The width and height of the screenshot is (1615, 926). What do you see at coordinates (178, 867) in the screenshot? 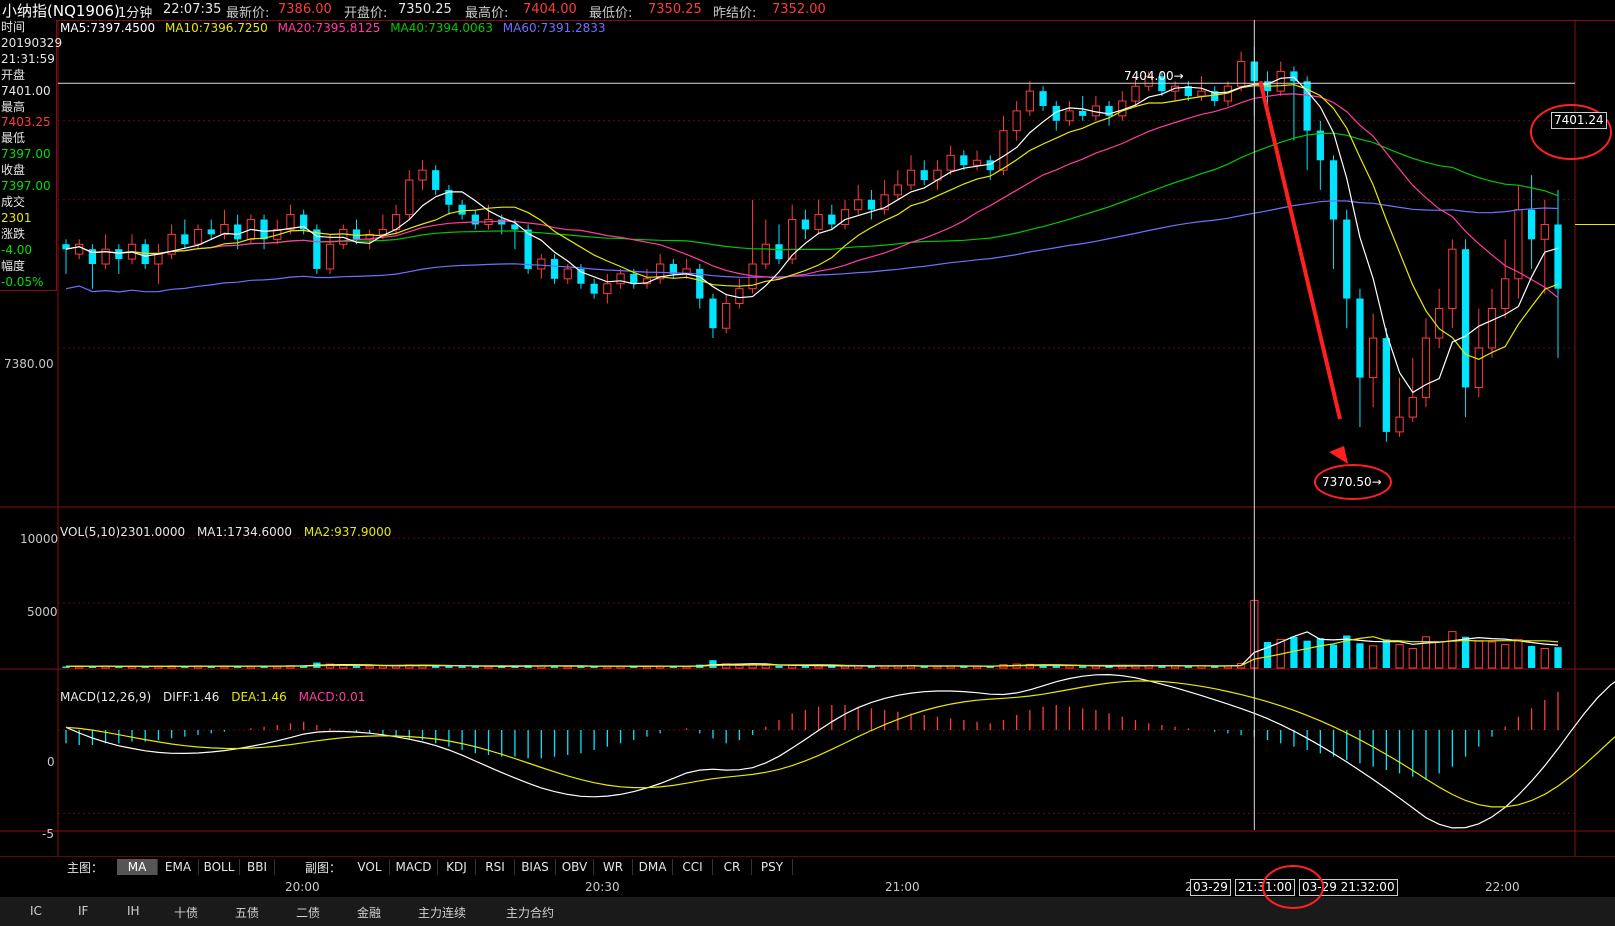
I see `tab-ema: EMA` at bounding box center [178, 867].